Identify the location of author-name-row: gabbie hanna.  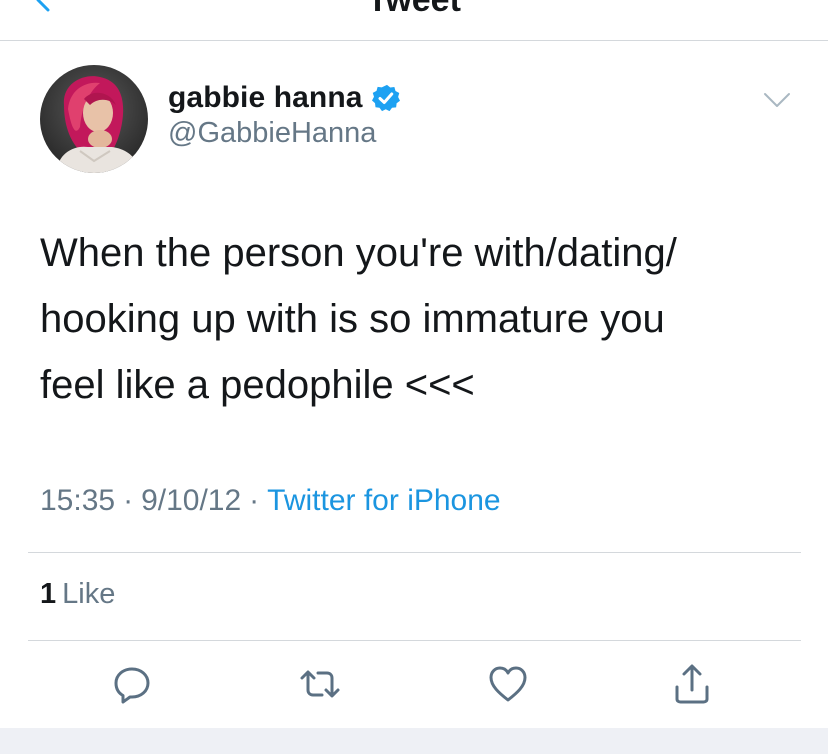
(284, 98).